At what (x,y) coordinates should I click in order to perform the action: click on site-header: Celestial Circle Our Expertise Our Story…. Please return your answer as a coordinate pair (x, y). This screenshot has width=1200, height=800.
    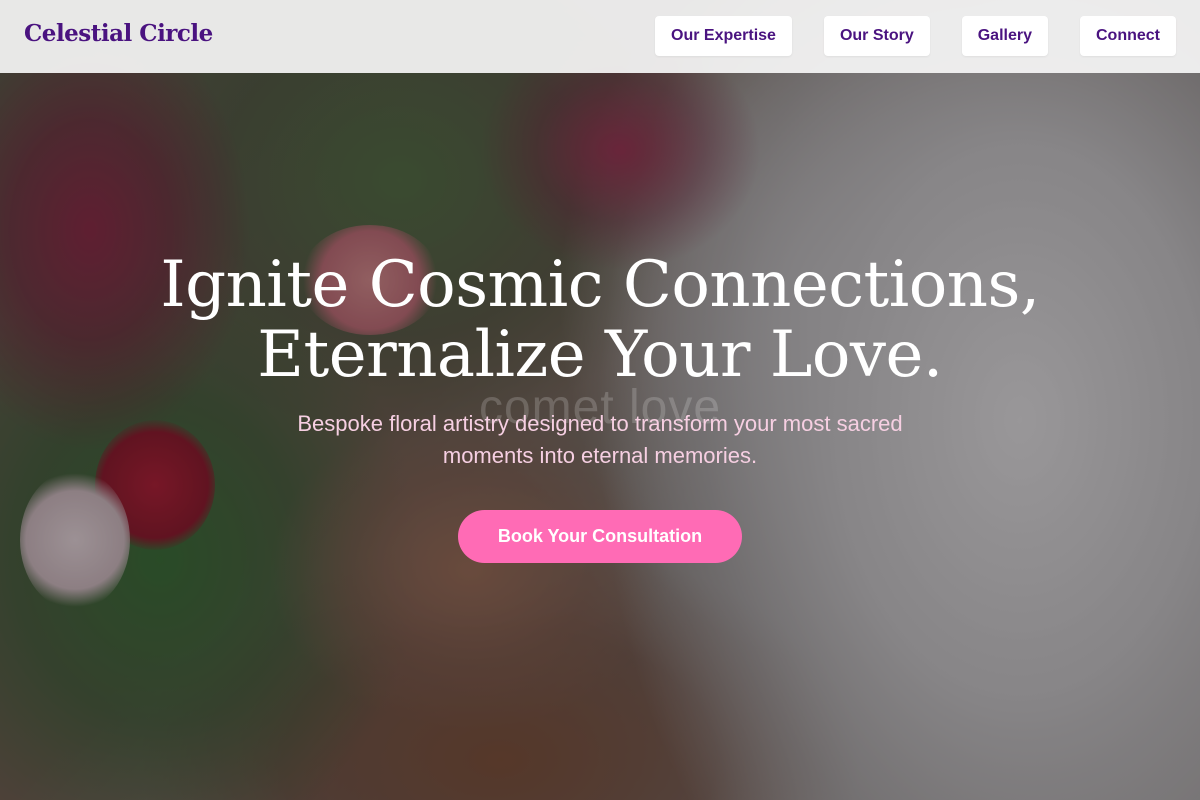
    Looking at the image, I should click on (600, 36).